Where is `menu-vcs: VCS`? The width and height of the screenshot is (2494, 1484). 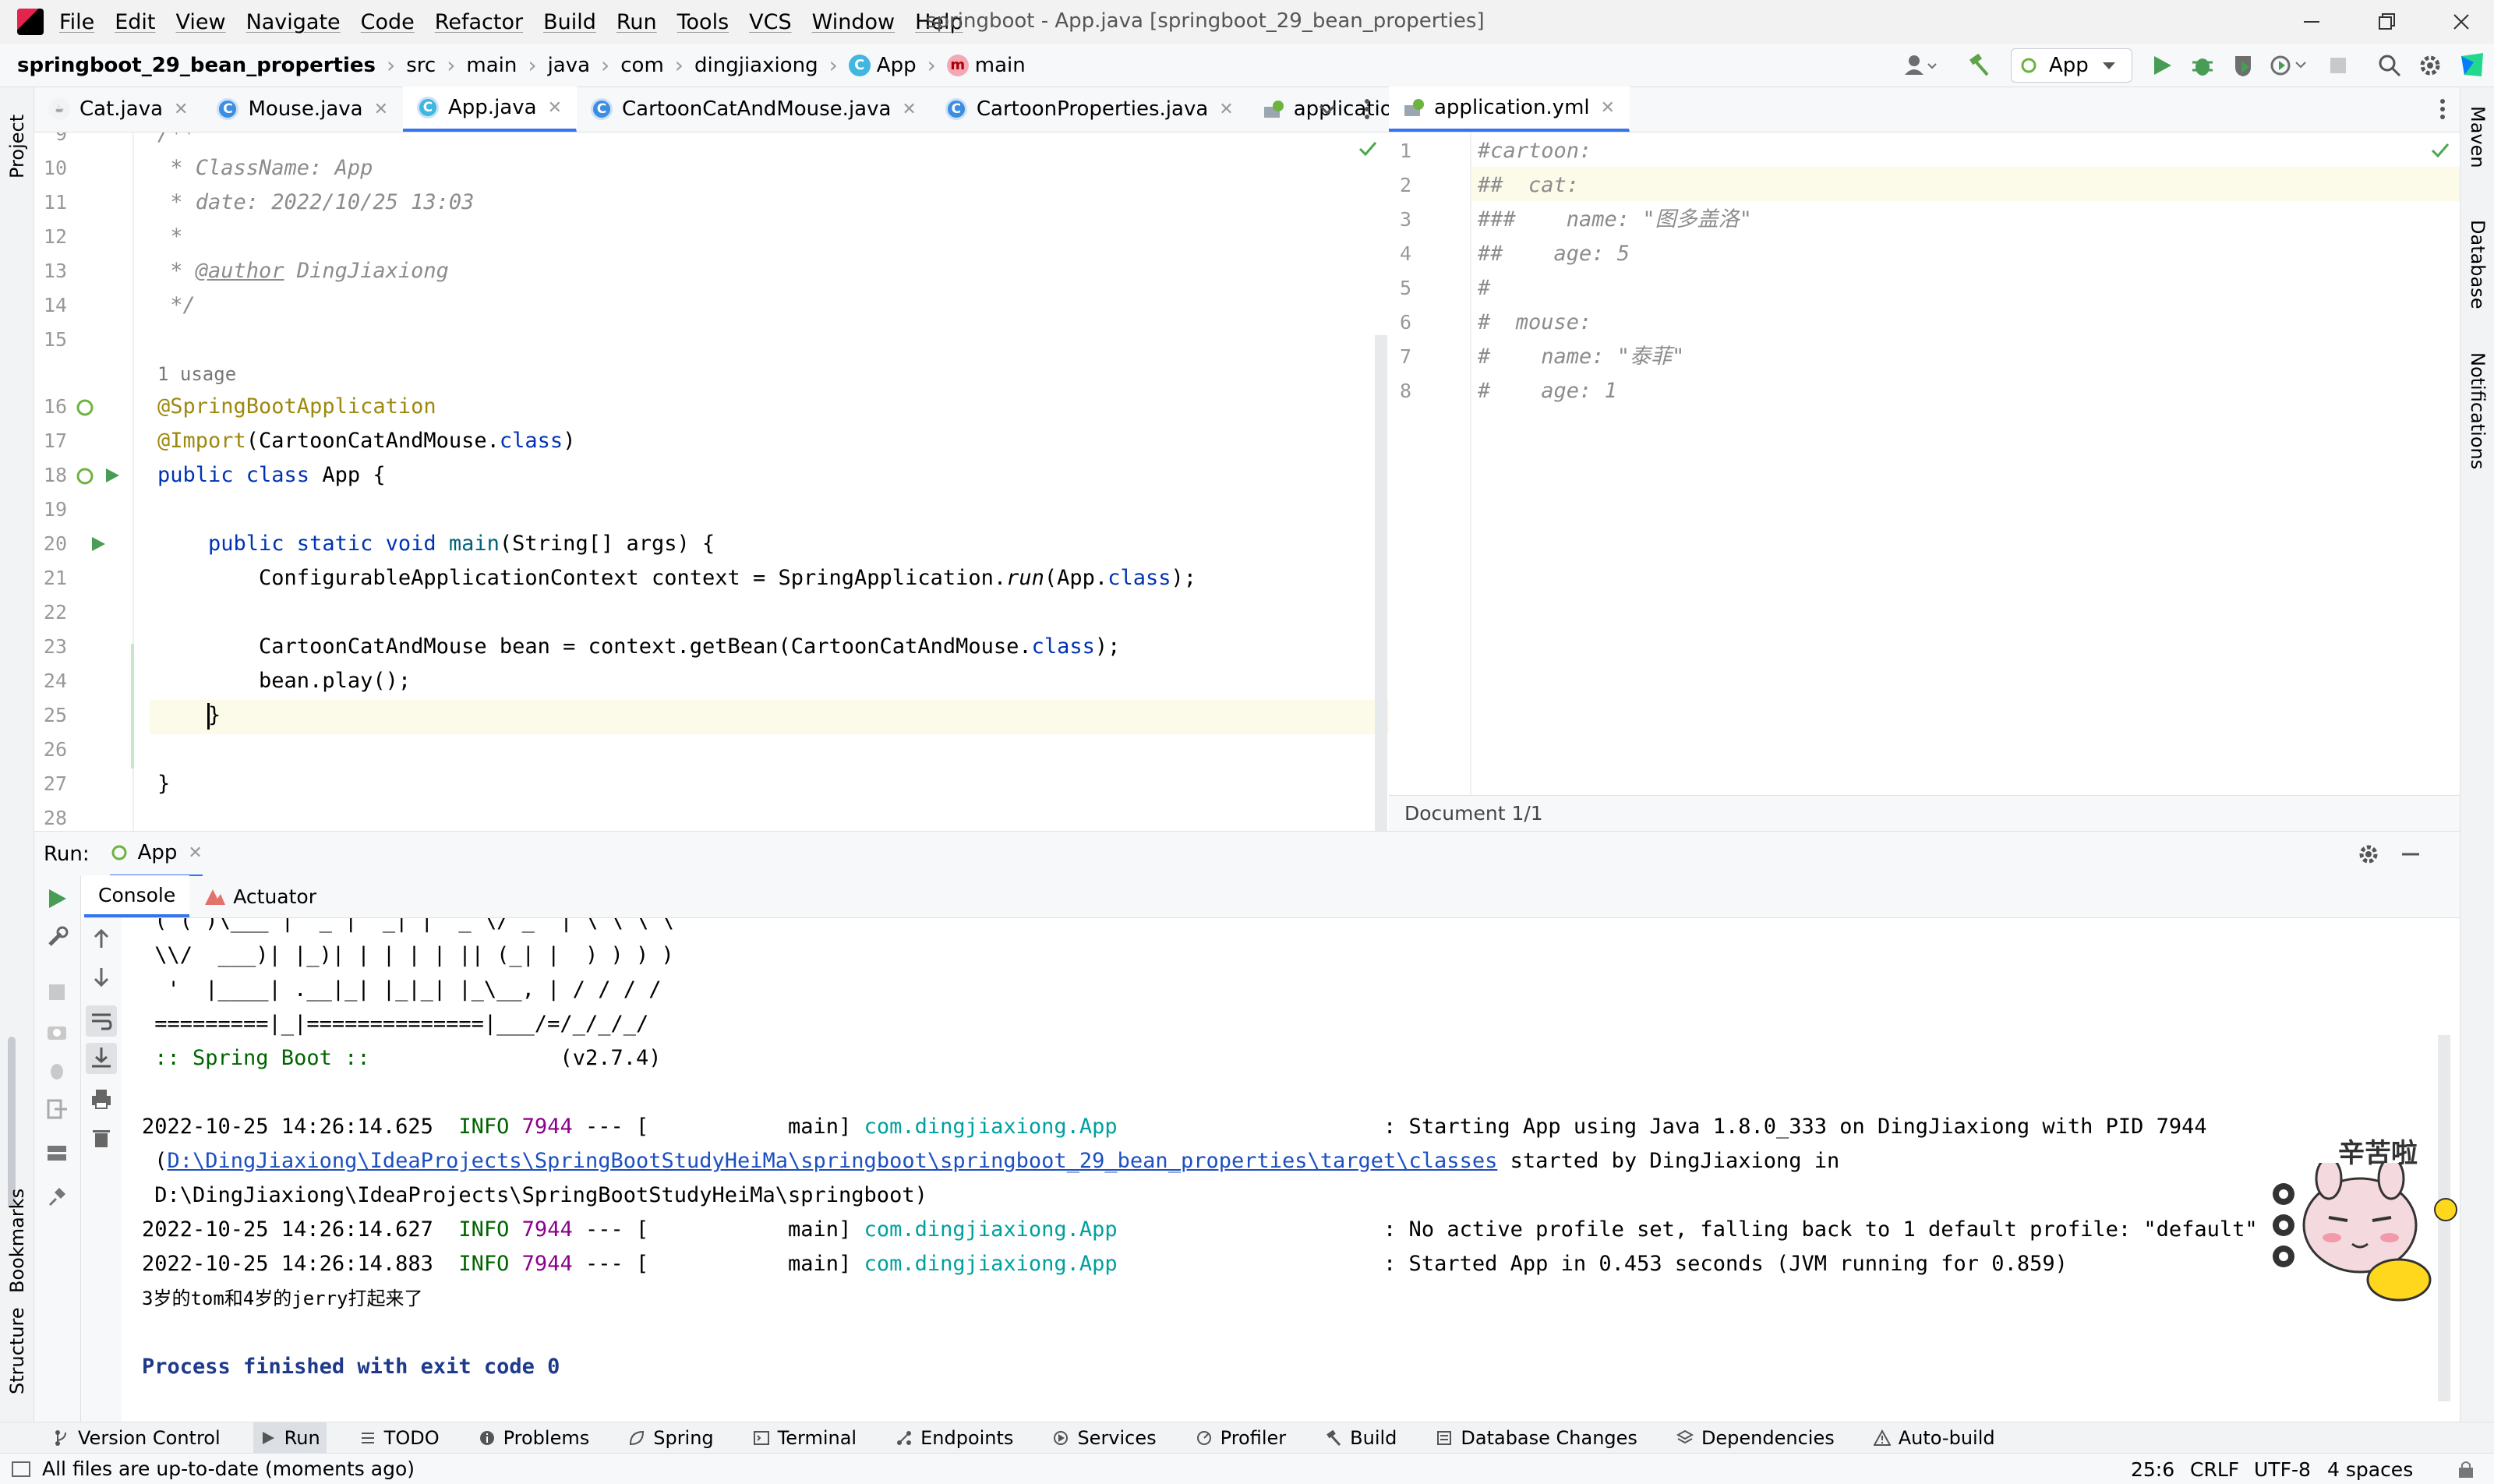 menu-vcs: VCS is located at coordinates (770, 22).